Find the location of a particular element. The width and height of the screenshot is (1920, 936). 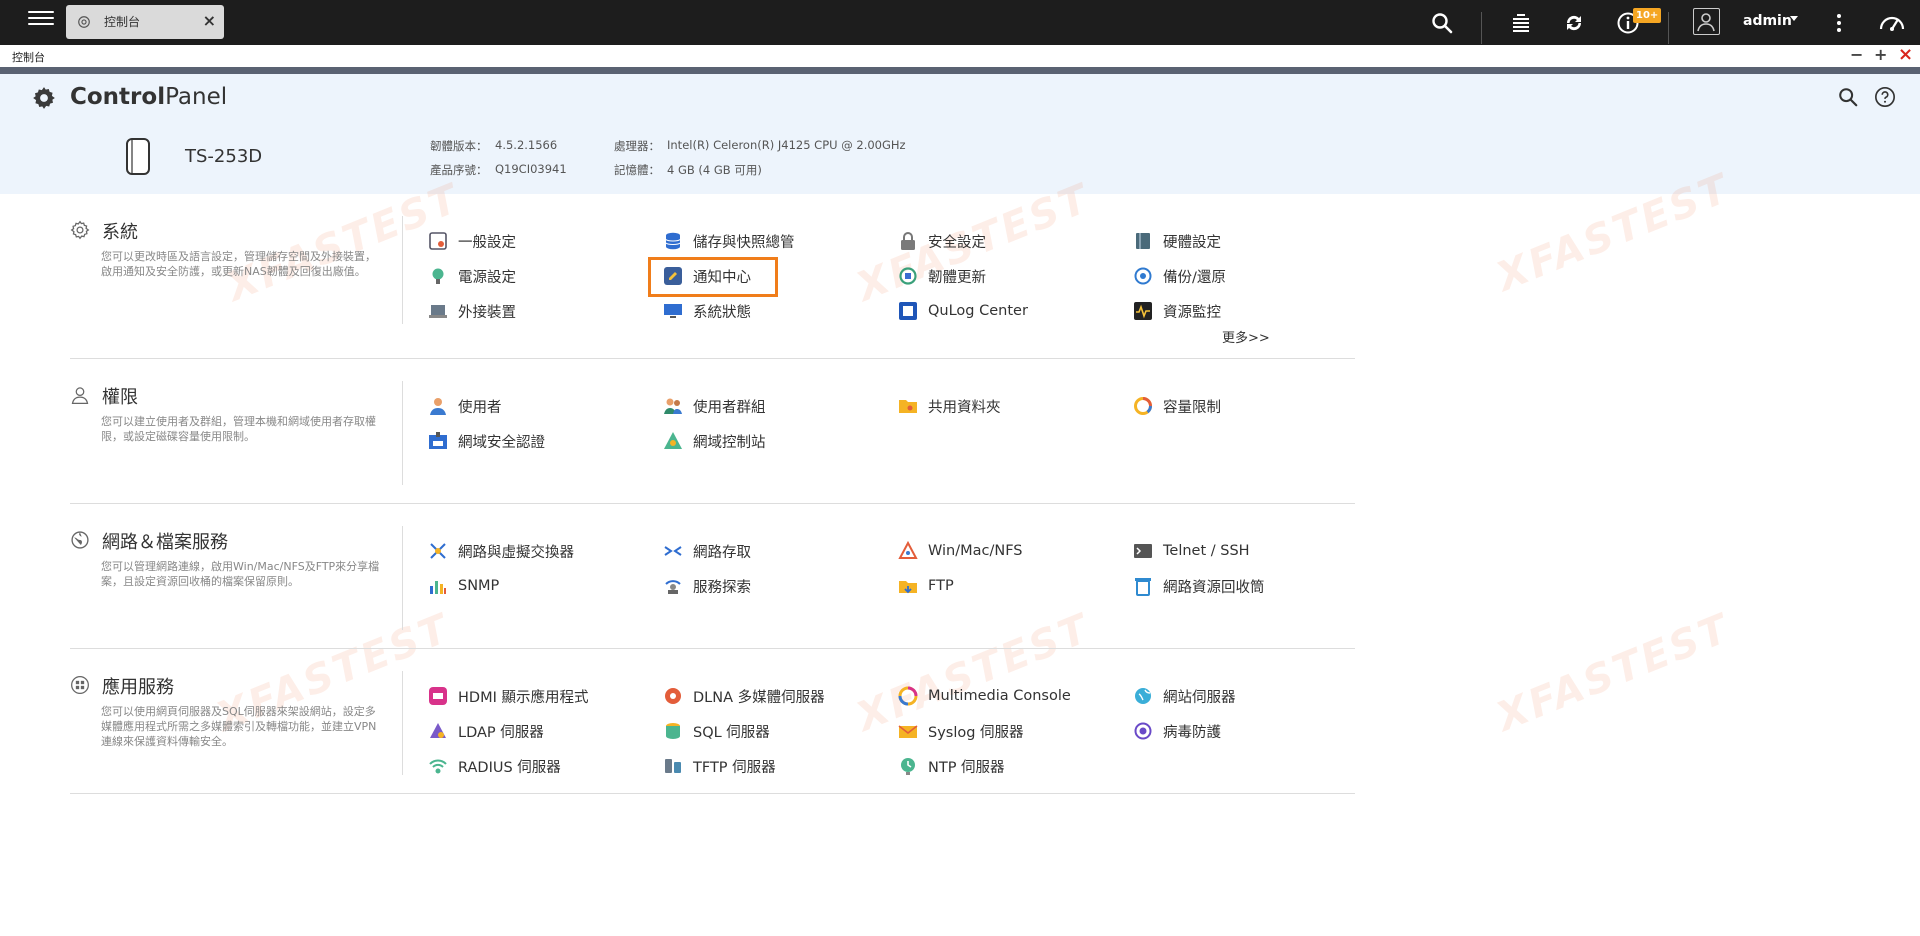

item-ntp-server: NTP 伺服器 is located at coordinates (951, 766).